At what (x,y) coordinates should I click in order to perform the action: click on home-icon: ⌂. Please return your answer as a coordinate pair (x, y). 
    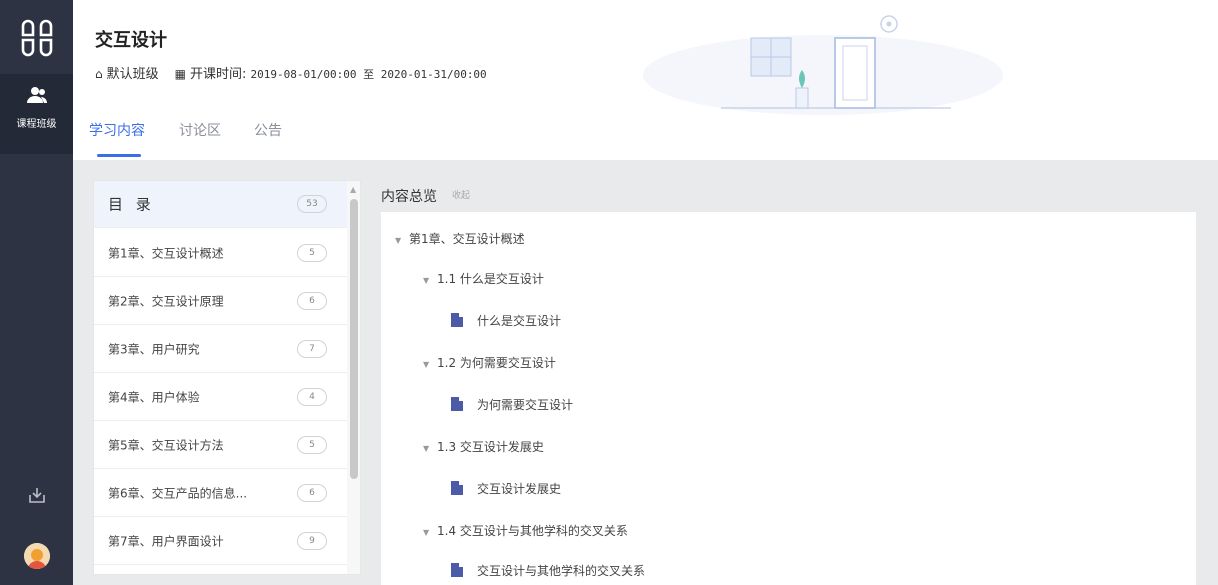
    Looking at the image, I should click on (99, 74).